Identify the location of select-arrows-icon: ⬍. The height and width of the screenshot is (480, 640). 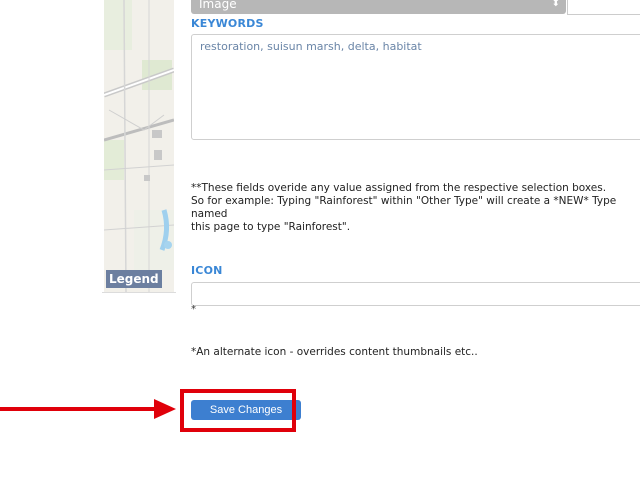
(555, 4).